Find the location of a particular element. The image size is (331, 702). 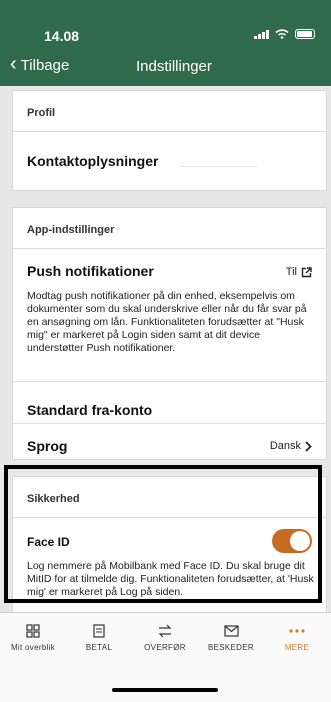

tab-label: Mit overblik is located at coordinates (33, 647).